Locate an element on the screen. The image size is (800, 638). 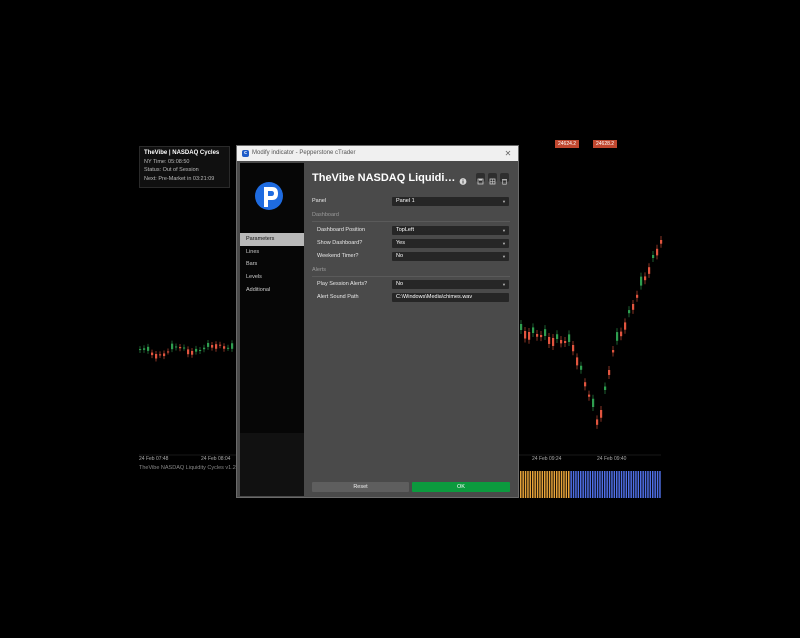
show-dashboard-value: Yes is located at coordinates (400, 243).